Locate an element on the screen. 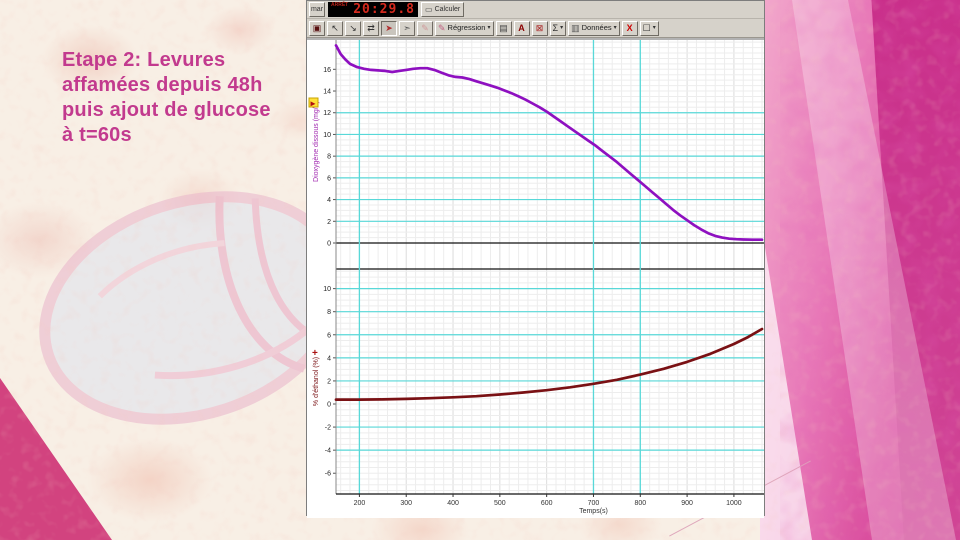 This screenshot has width=960, height=540. save-button: ▤ is located at coordinates (503, 28).